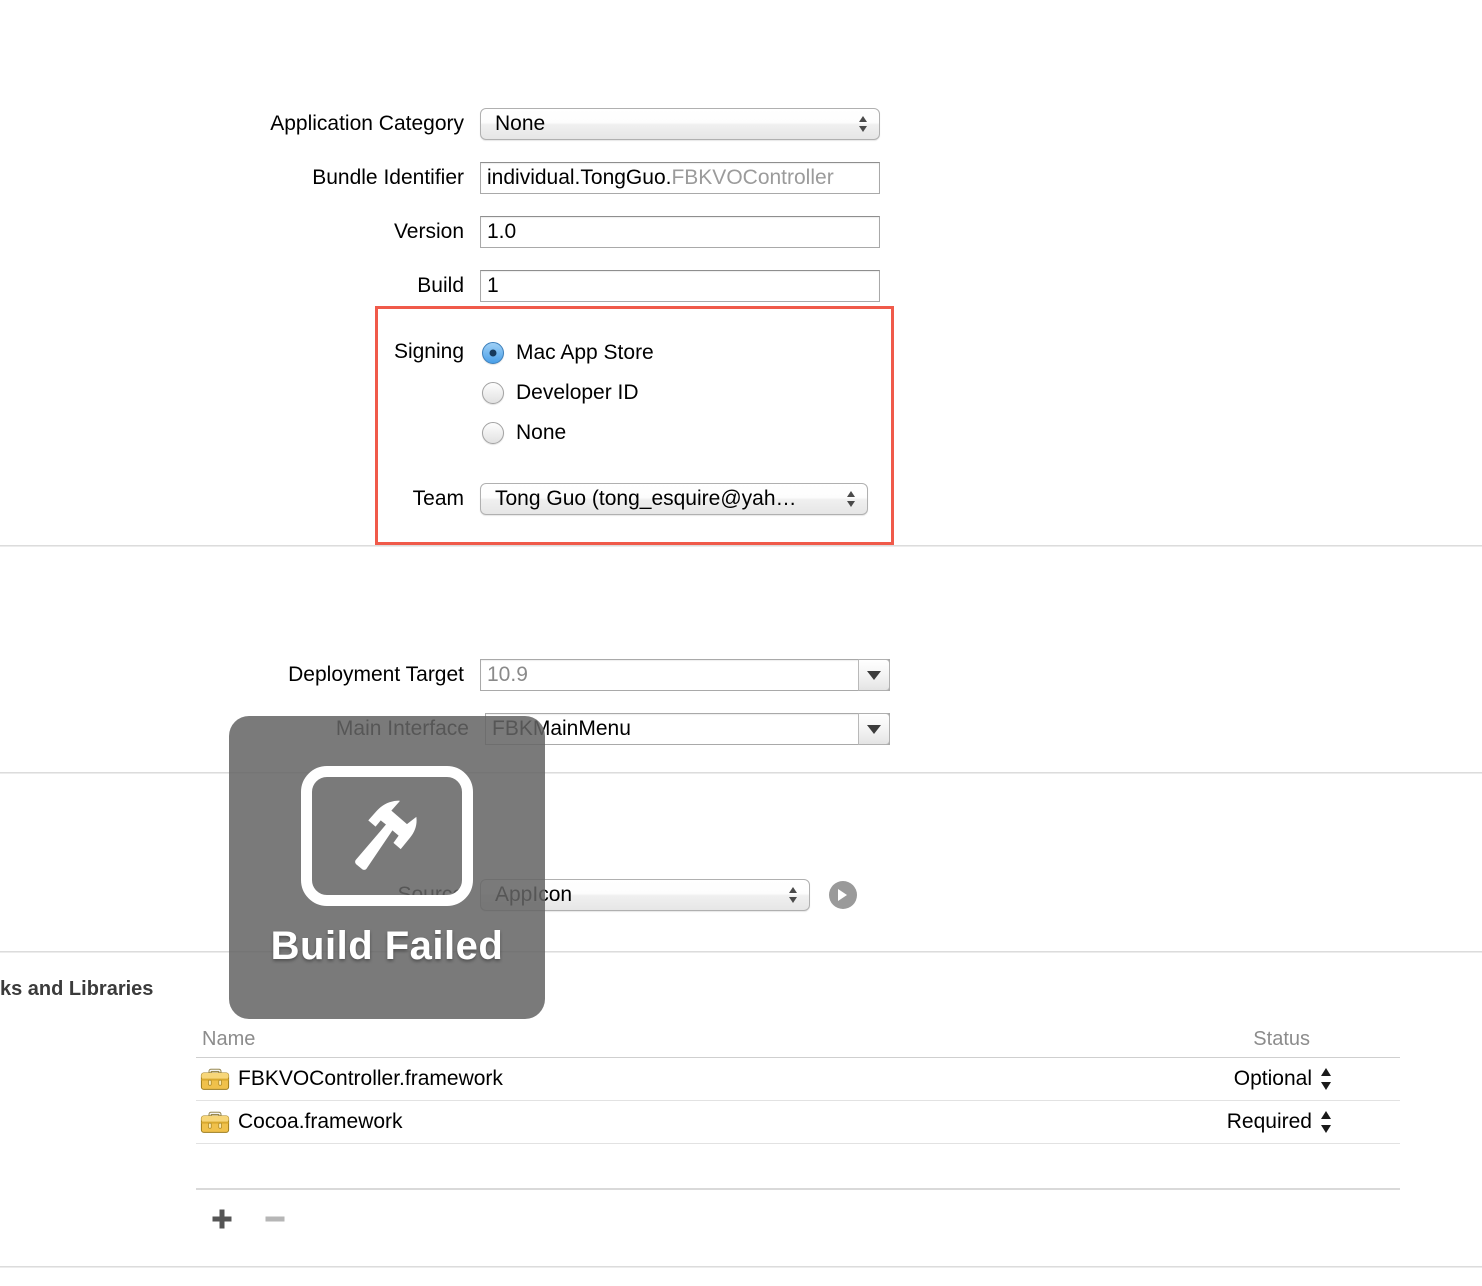 The width and height of the screenshot is (1482, 1286). I want to click on signing-option-none: None, so click(568, 433).